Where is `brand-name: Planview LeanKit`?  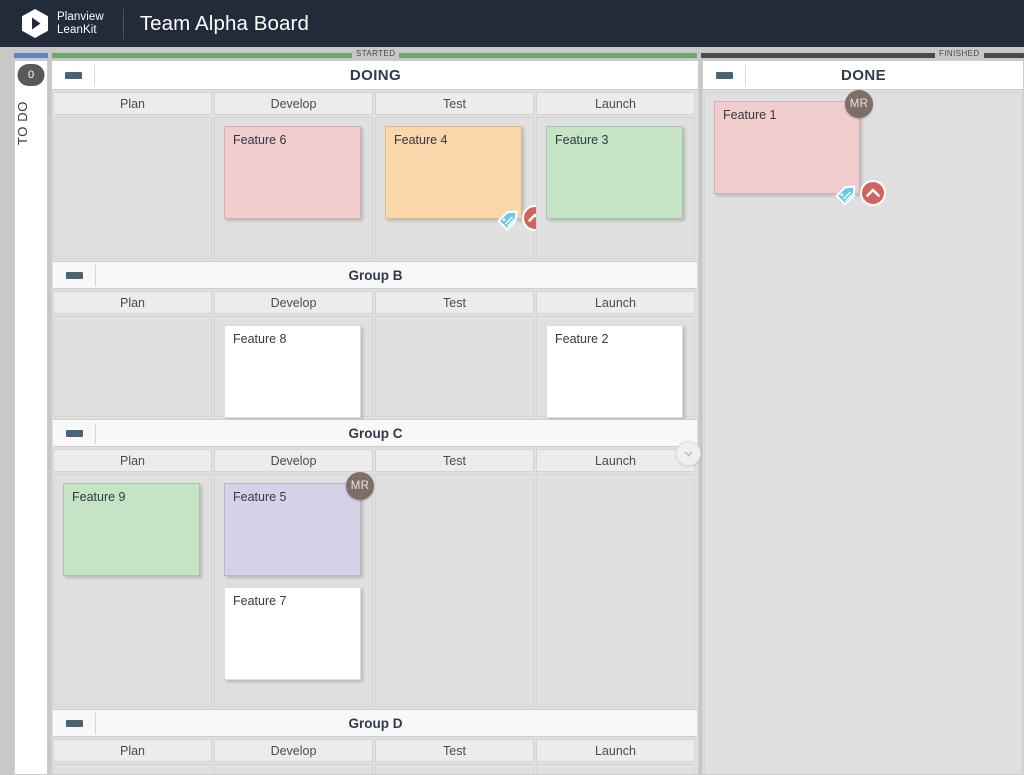 brand-name: Planview LeanKit is located at coordinates (80, 24).